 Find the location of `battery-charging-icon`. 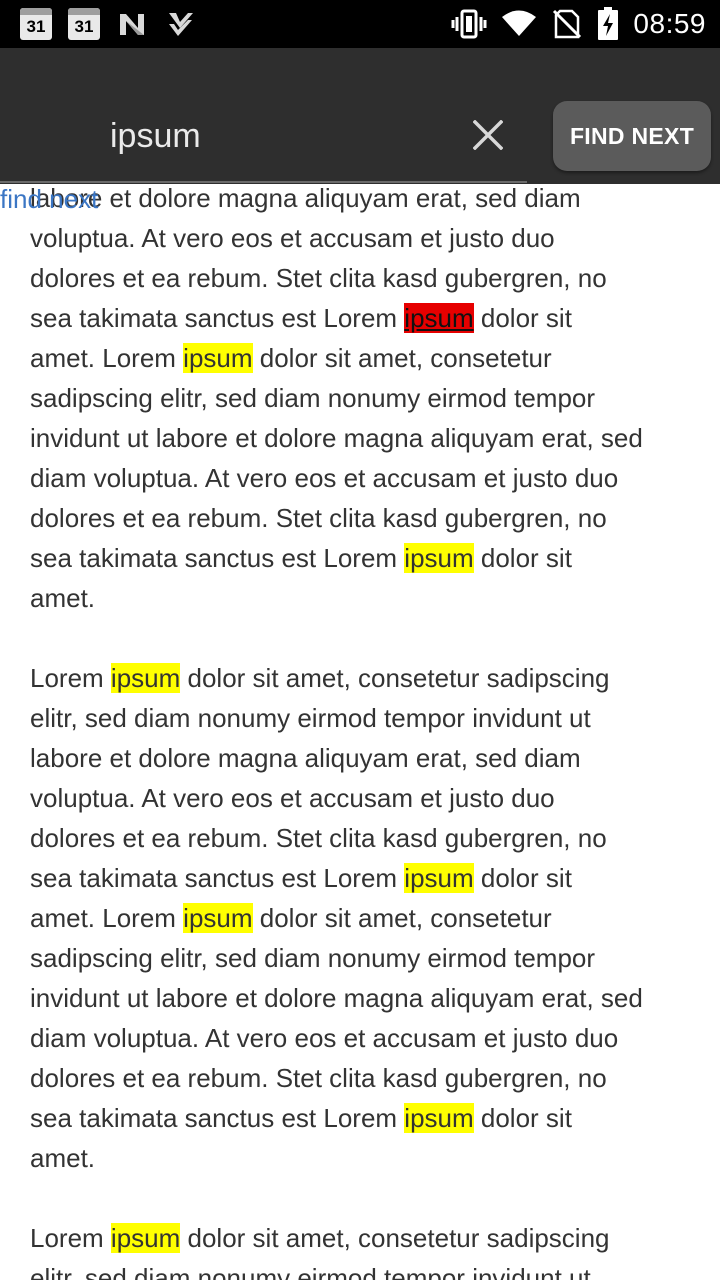

battery-charging-icon is located at coordinates (608, 23).